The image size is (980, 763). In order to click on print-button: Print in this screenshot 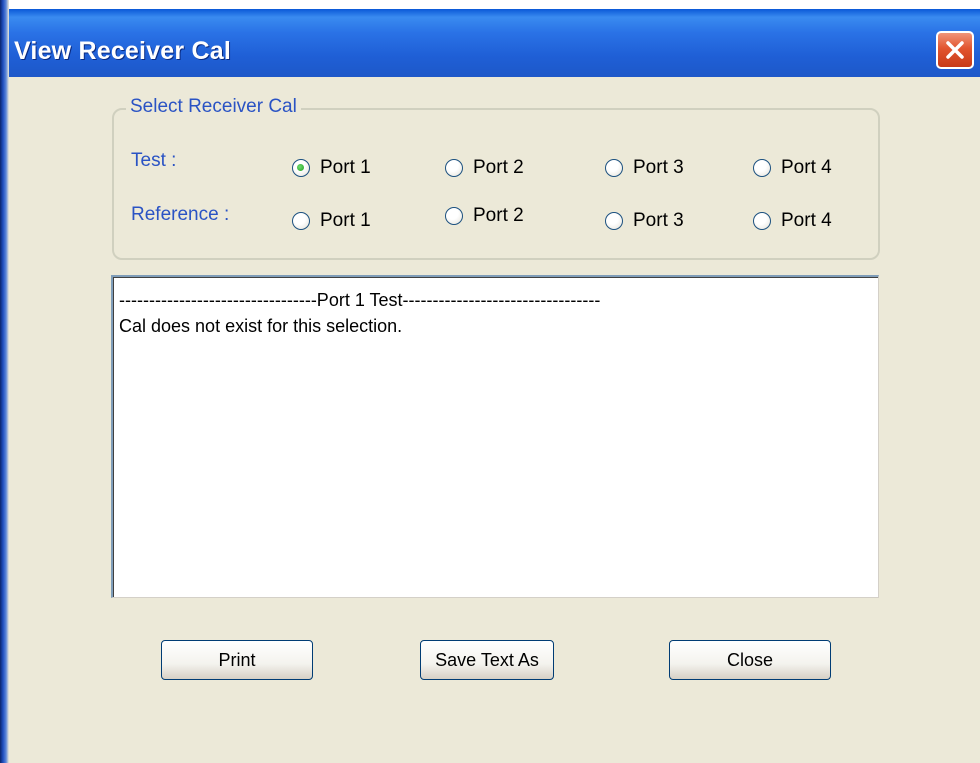, I will do `click(237, 660)`.